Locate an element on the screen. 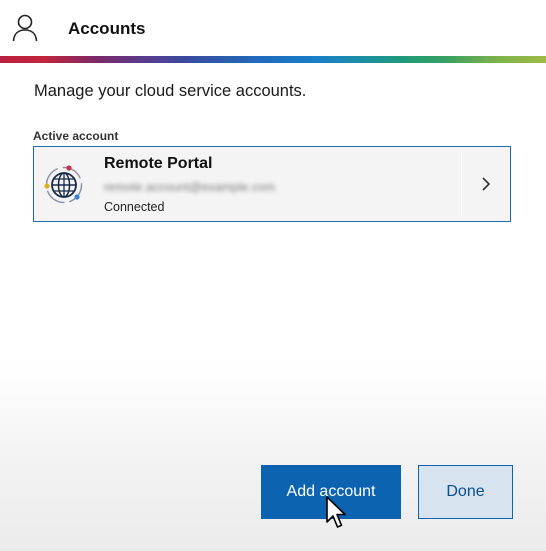  globe-icon is located at coordinates (63, 184).